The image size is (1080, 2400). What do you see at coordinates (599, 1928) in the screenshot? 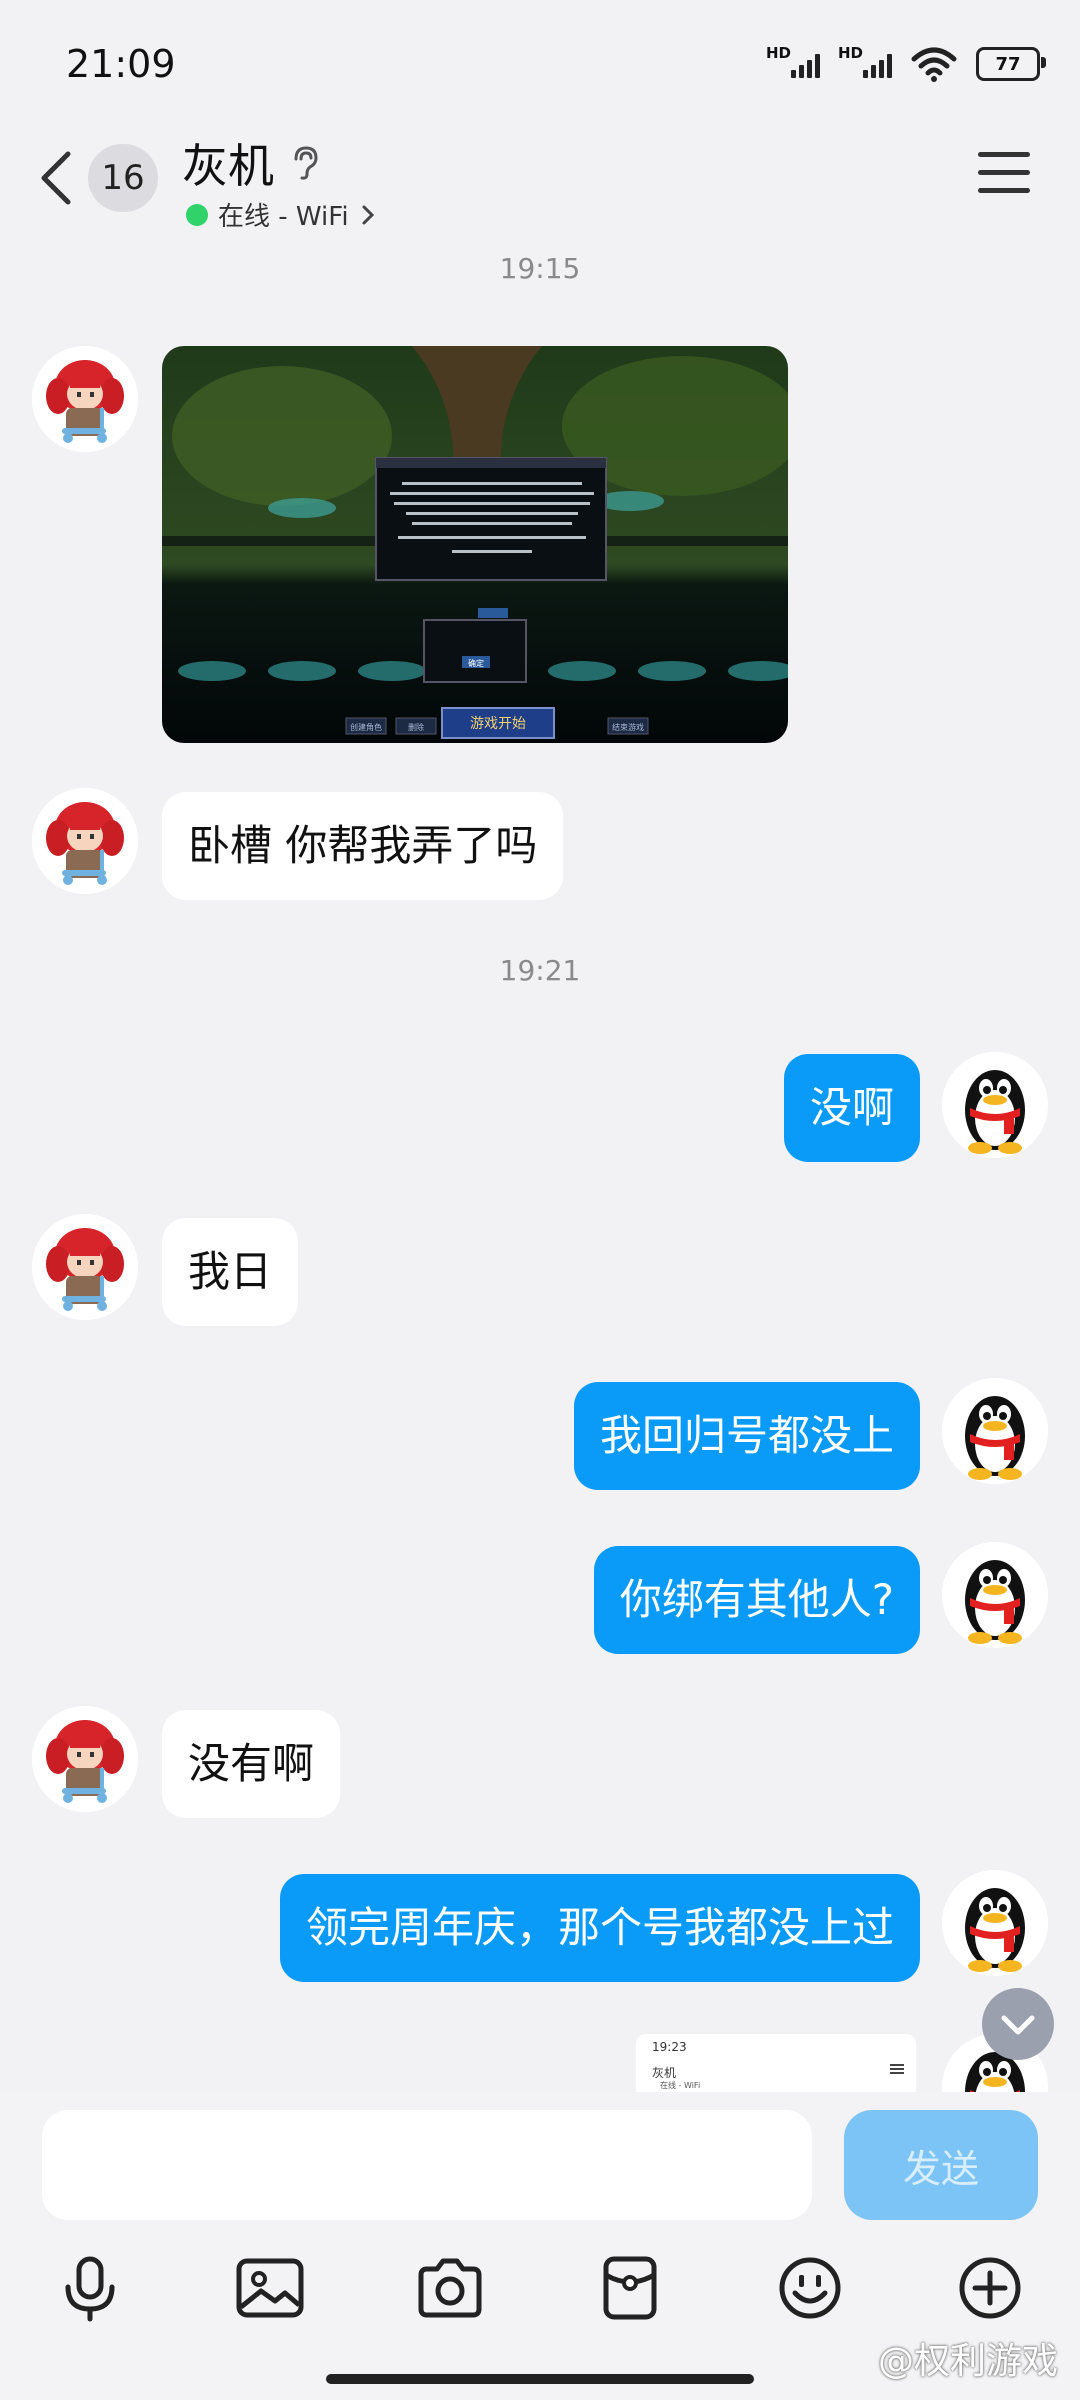
I see `message-bubble-outgoing: 领完周年庆，那个号我都没上过` at bounding box center [599, 1928].